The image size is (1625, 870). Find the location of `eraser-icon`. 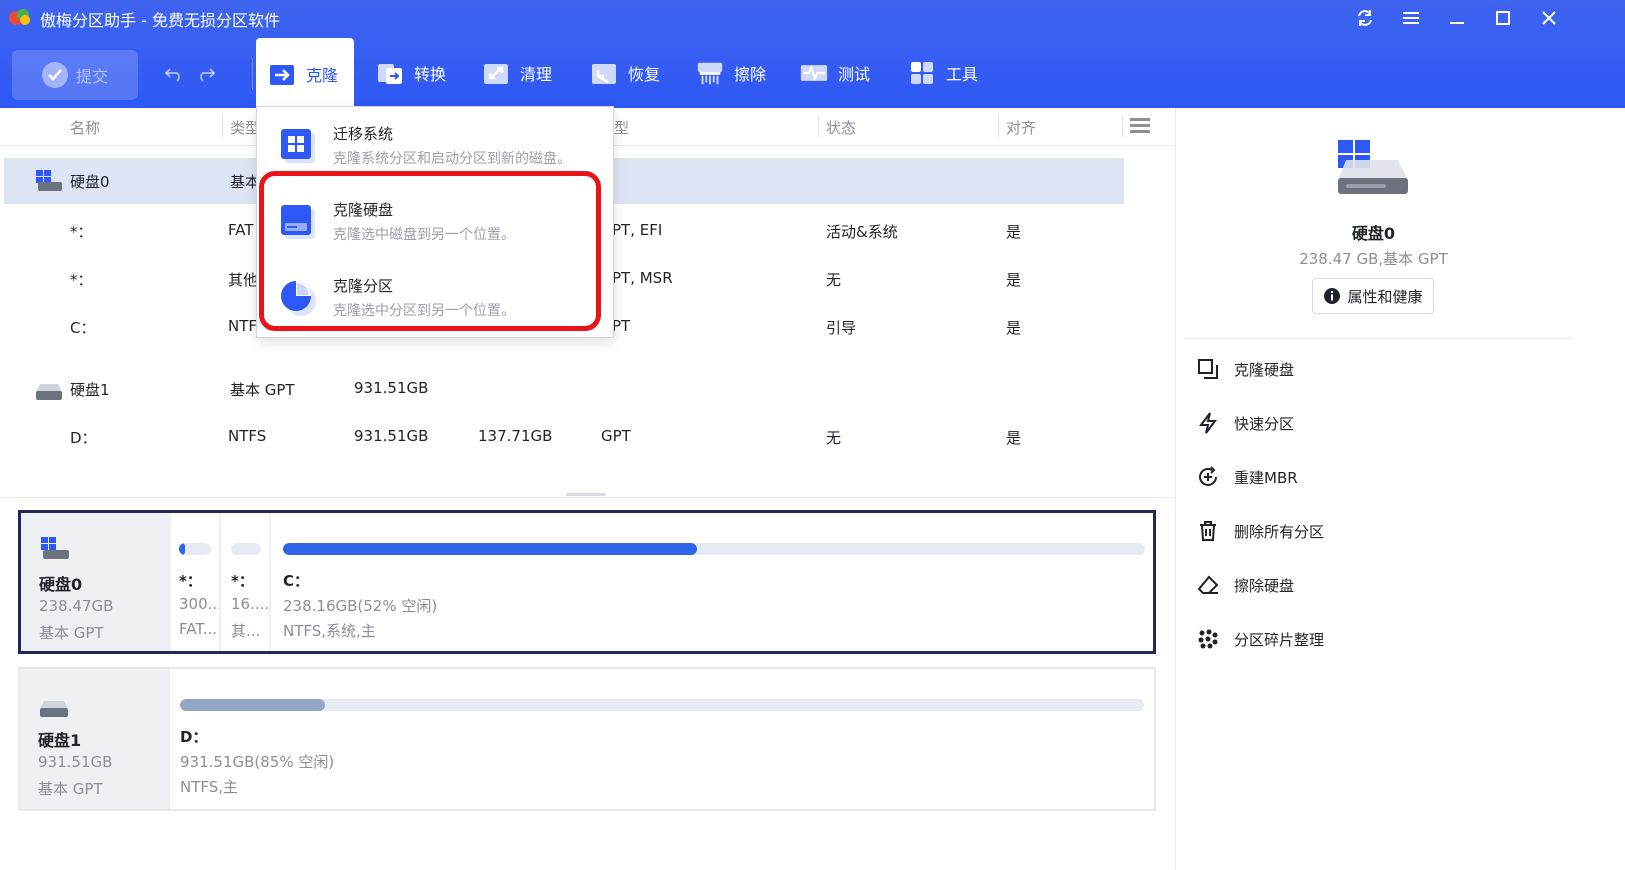

eraser-icon is located at coordinates (1208, 585).